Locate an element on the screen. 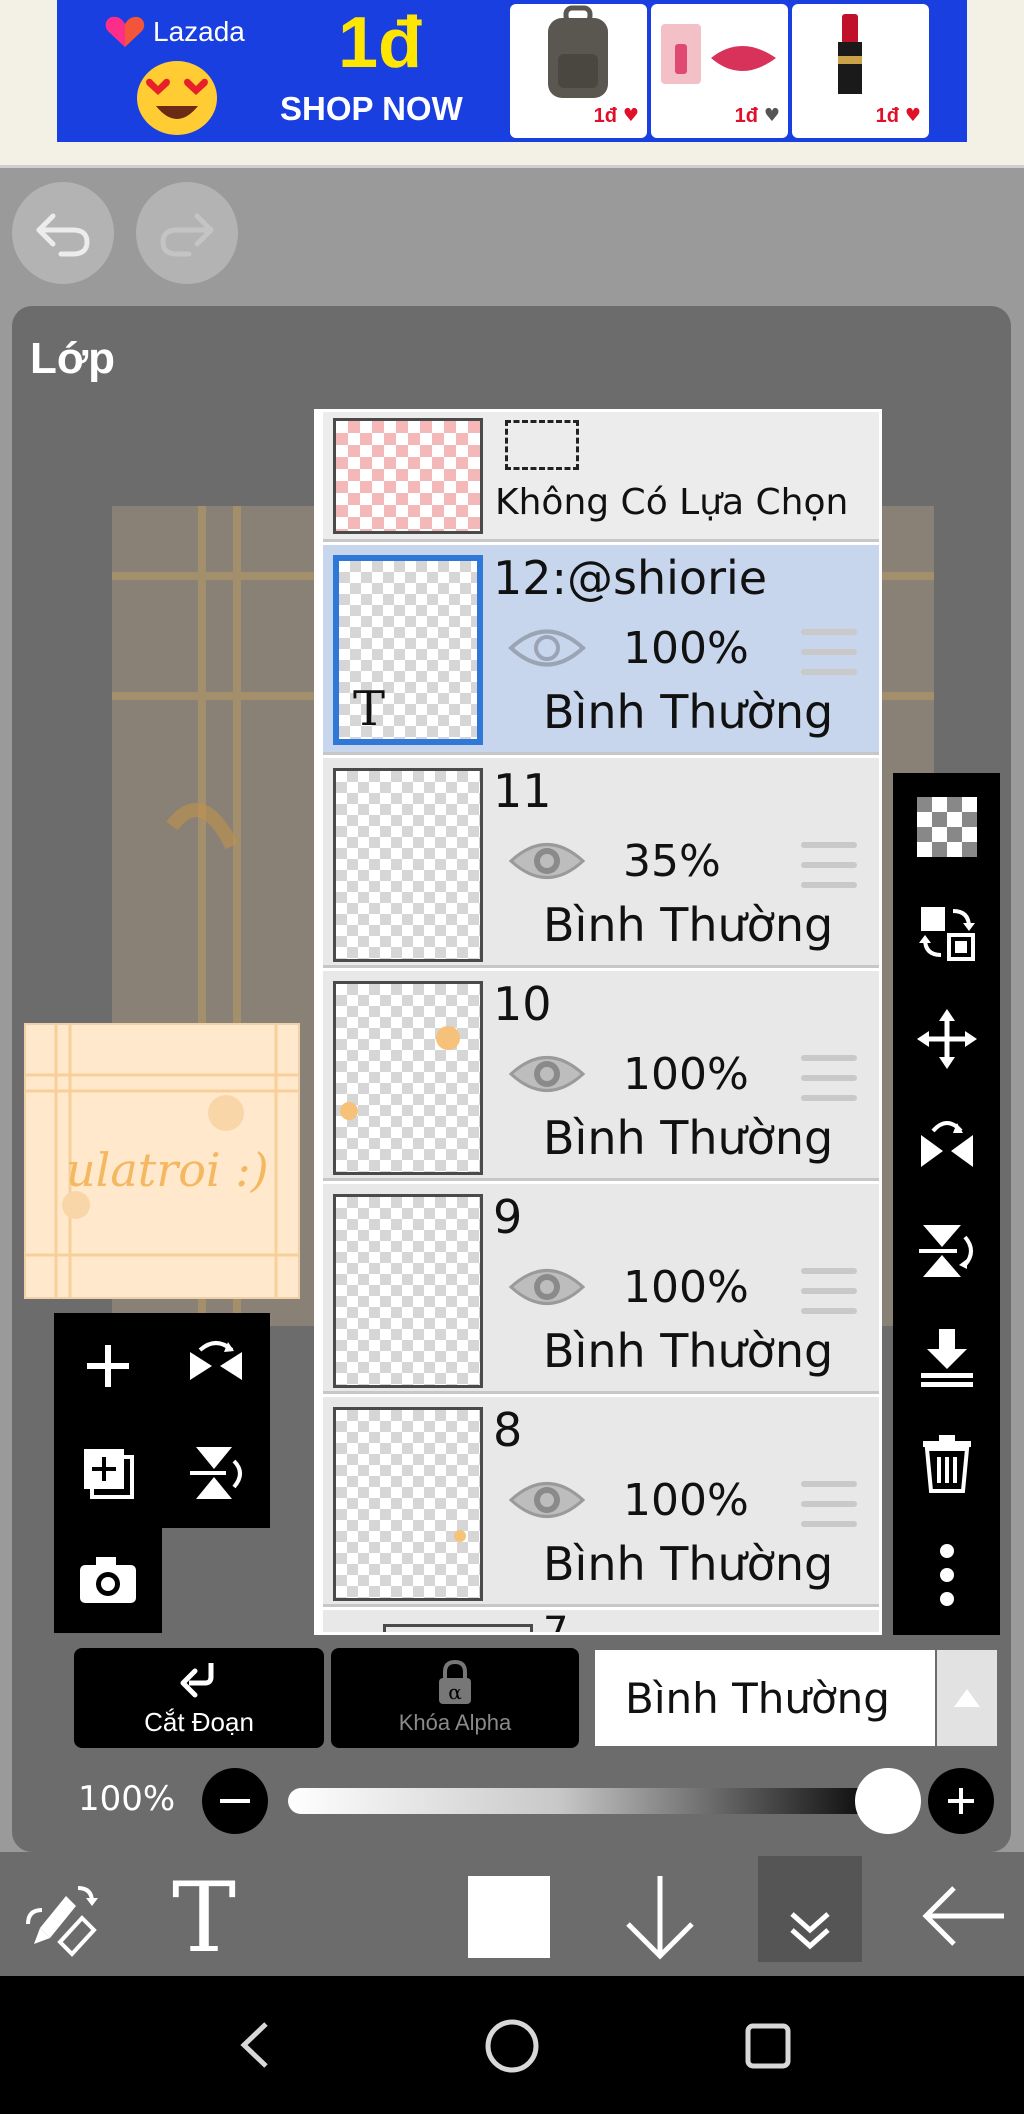 This screenshot has width=1024, height=2114. layer-actions-toolbar is located at coordinates (946, 1204).